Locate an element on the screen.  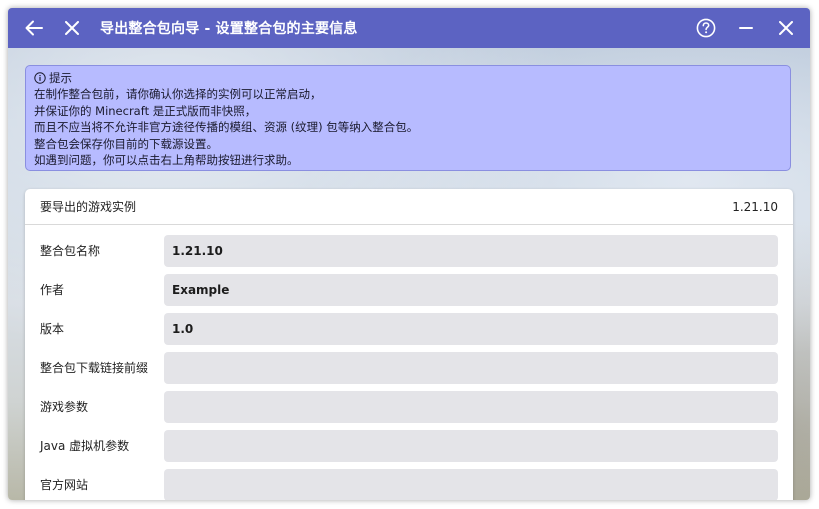
form-row-game-args: 游戏参数 is located at coordinates (409, 407).